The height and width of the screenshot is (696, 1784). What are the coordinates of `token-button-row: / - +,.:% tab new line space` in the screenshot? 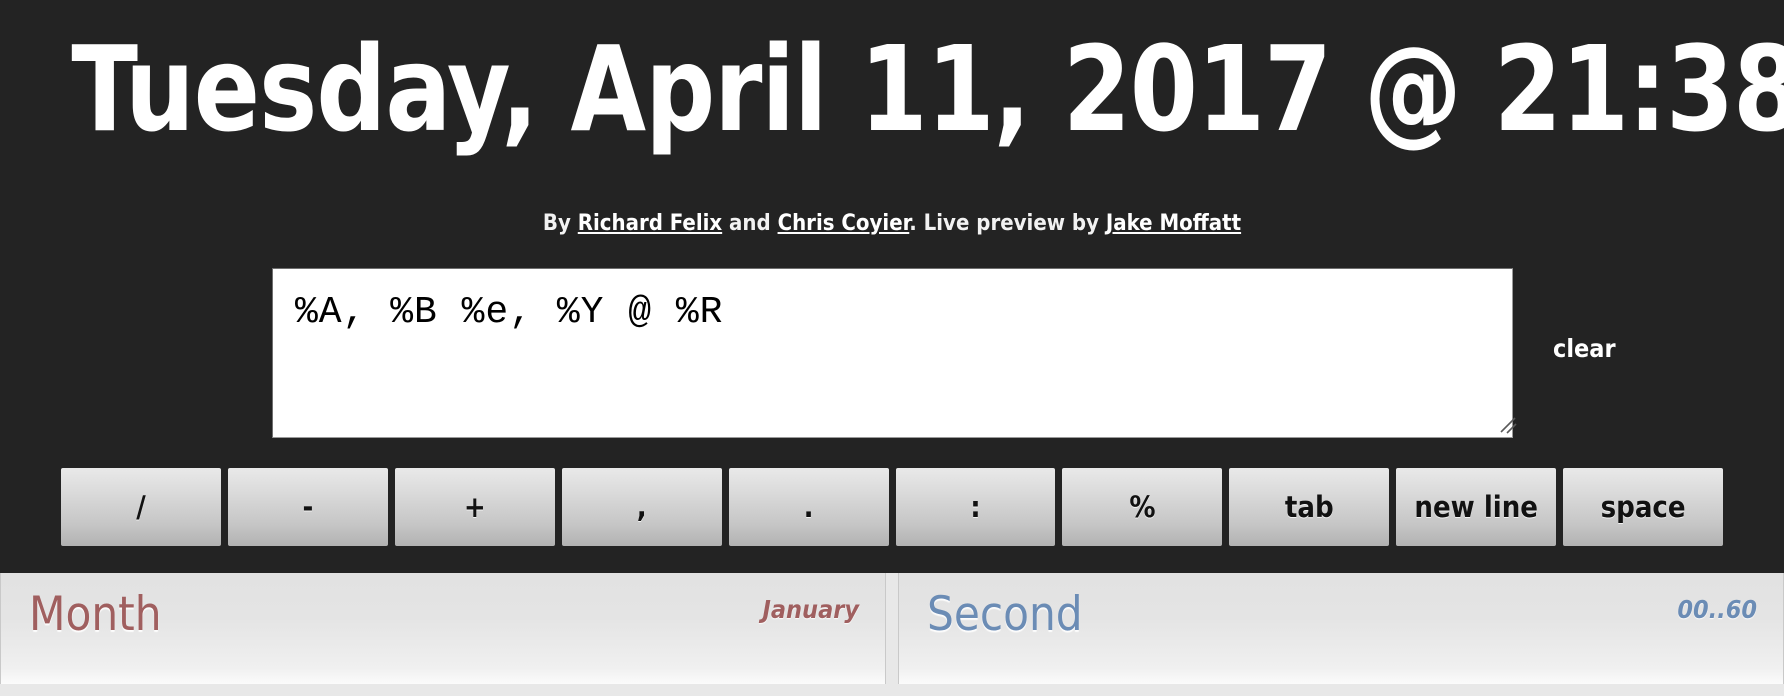 It's located at (892, 507).